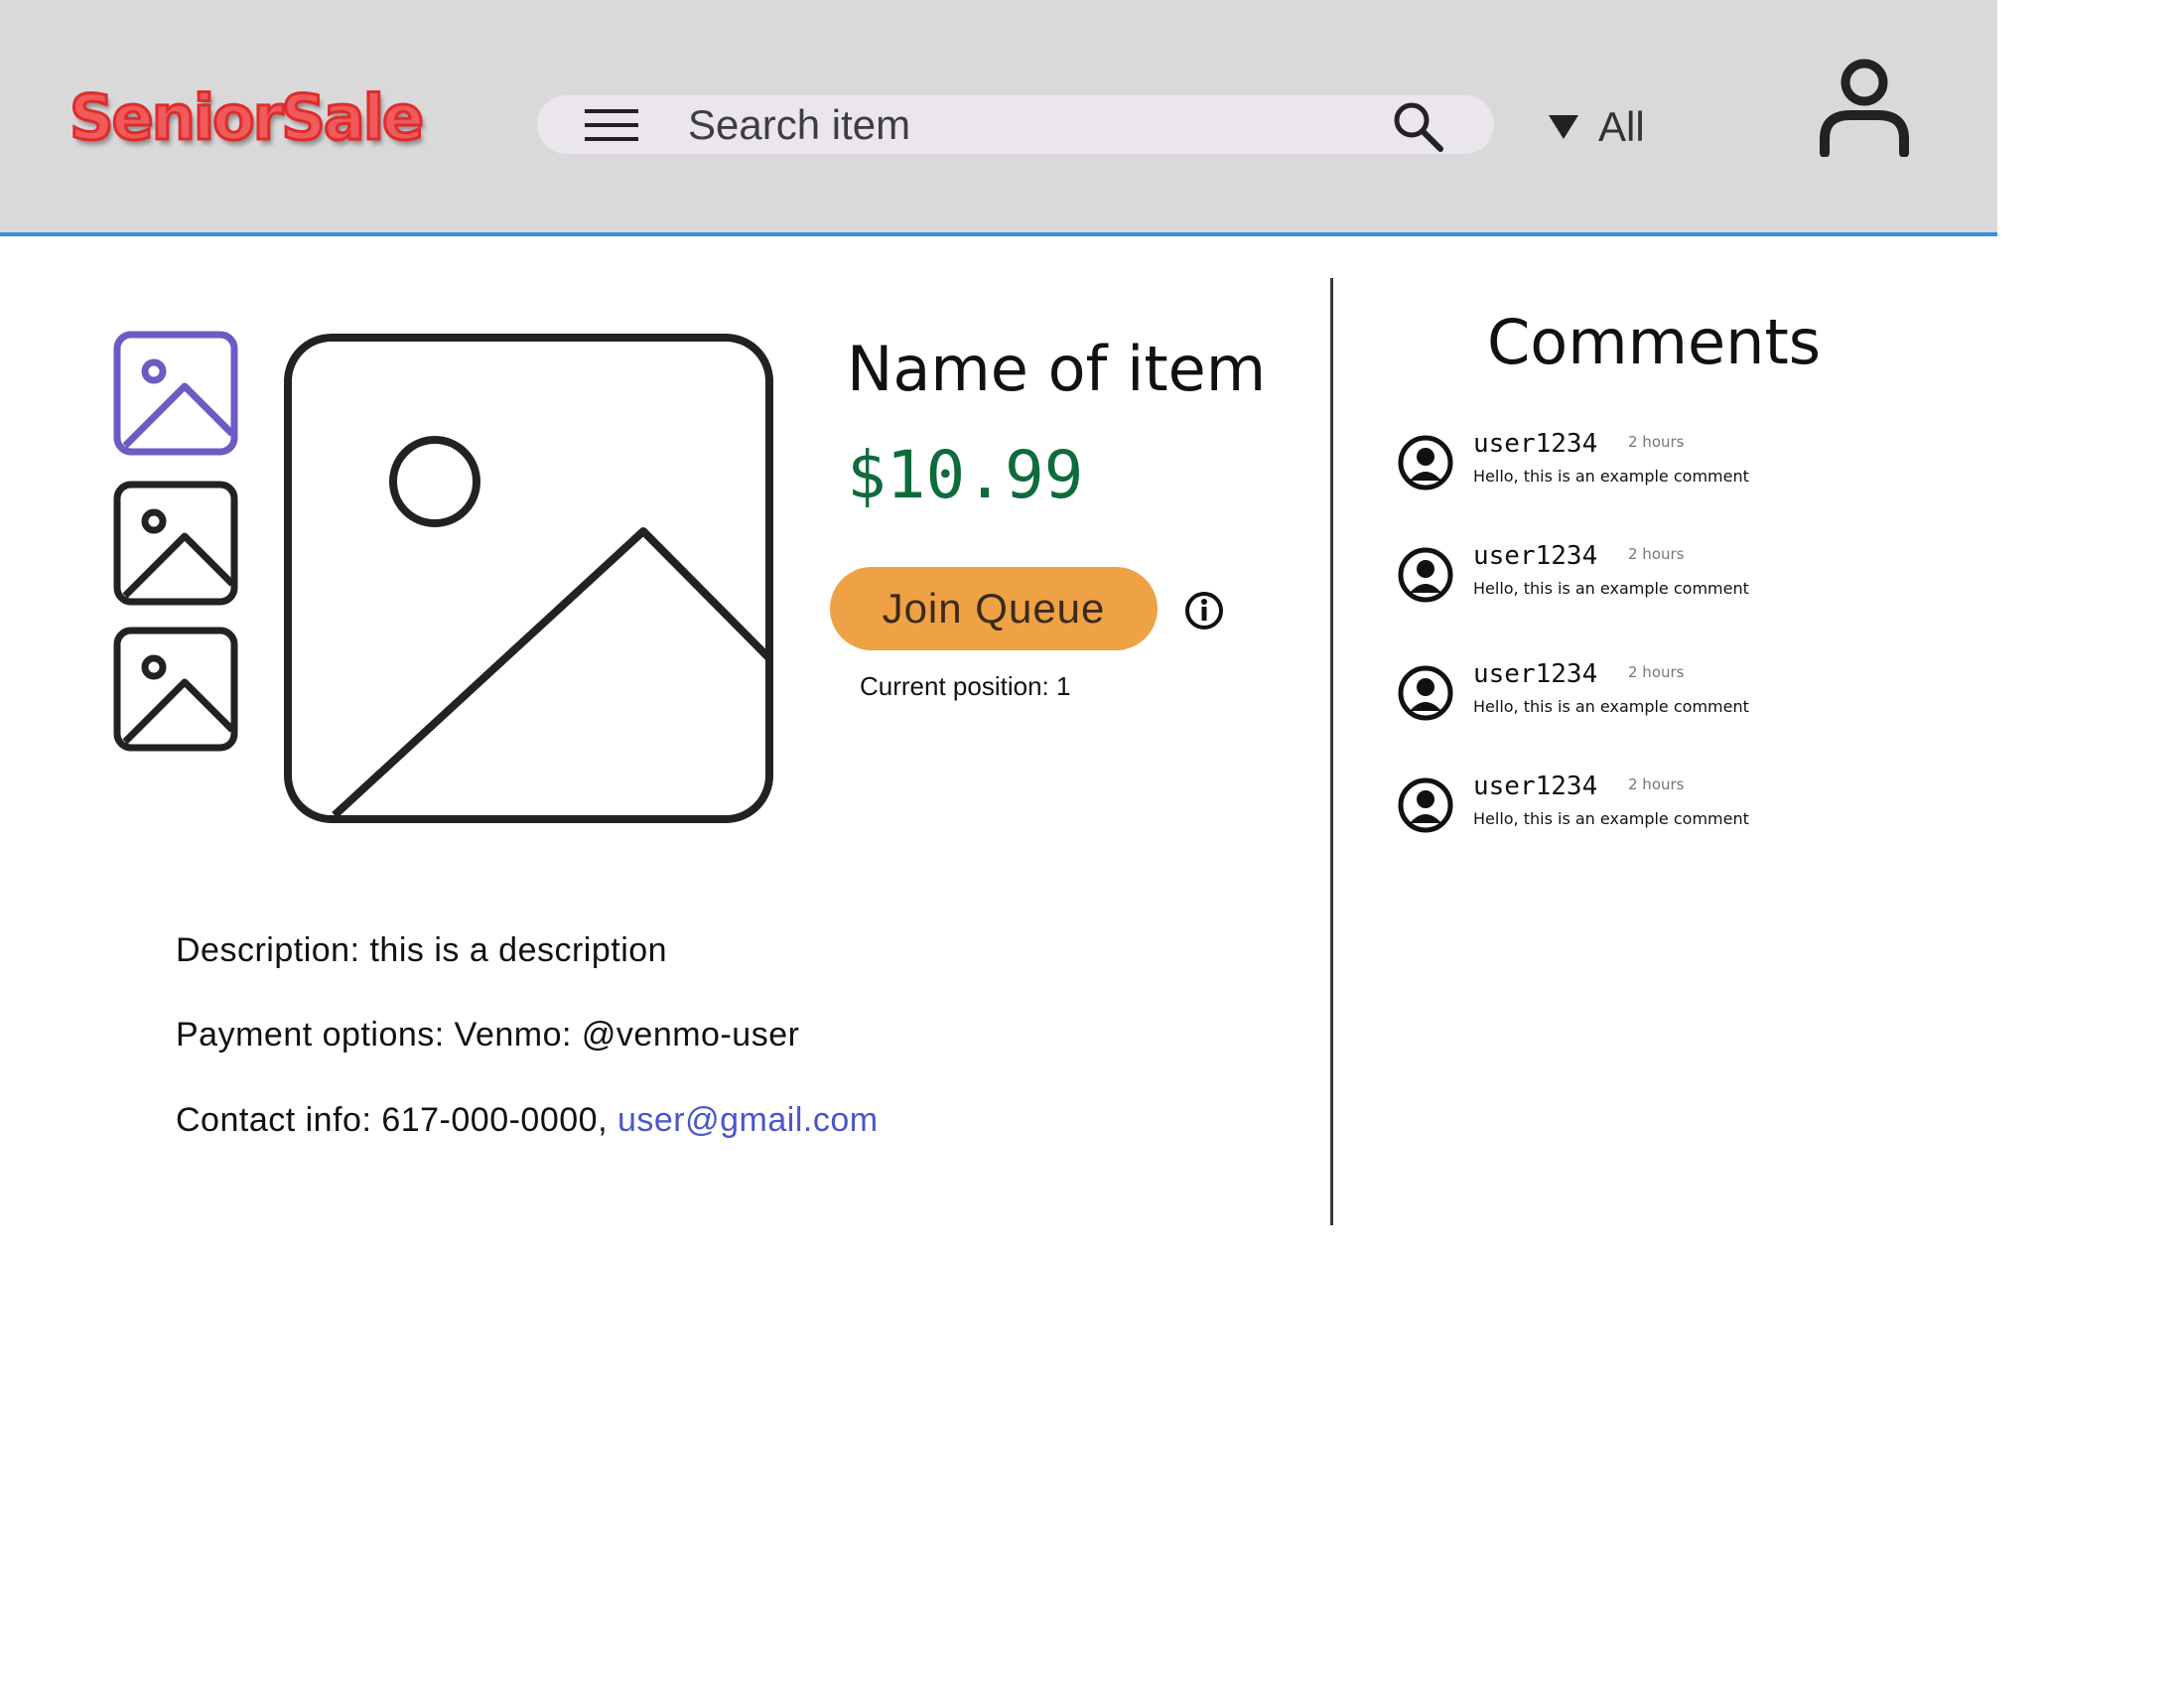 The height and width of the screenshot is (1688, 2184). I want to click on user-profile-icon, so click(1864, 107).